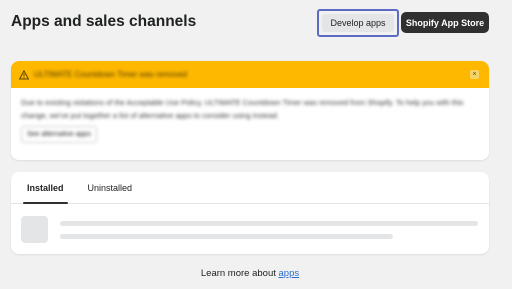  Describe the element at coordinates (111, 74) in the screenshot. I see `banner-title: ULTIMATE Countdown Timer was removed` at that location.